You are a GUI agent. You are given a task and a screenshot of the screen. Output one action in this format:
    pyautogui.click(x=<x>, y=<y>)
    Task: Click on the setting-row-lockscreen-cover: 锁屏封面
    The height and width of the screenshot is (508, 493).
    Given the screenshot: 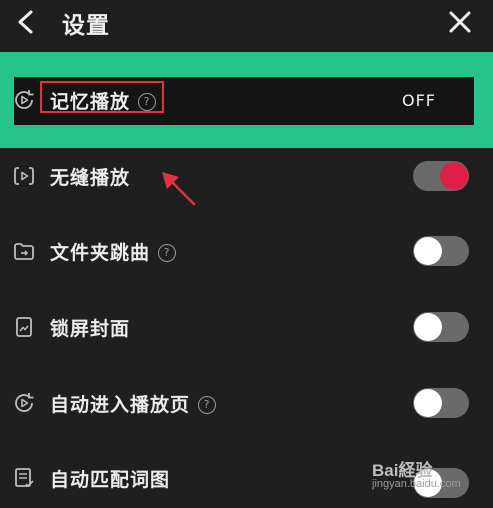 What is the action you would take?
    pyautogui.click(x=246, y=327)
    